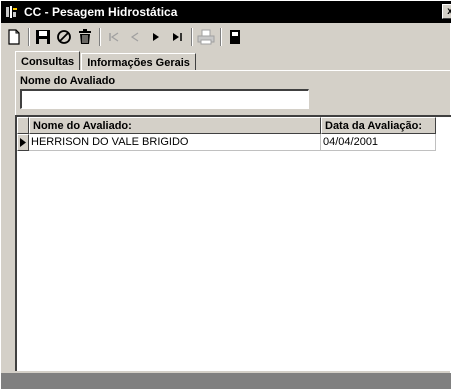  I want to click on current-row-arrow-icon, so click(23, 142).